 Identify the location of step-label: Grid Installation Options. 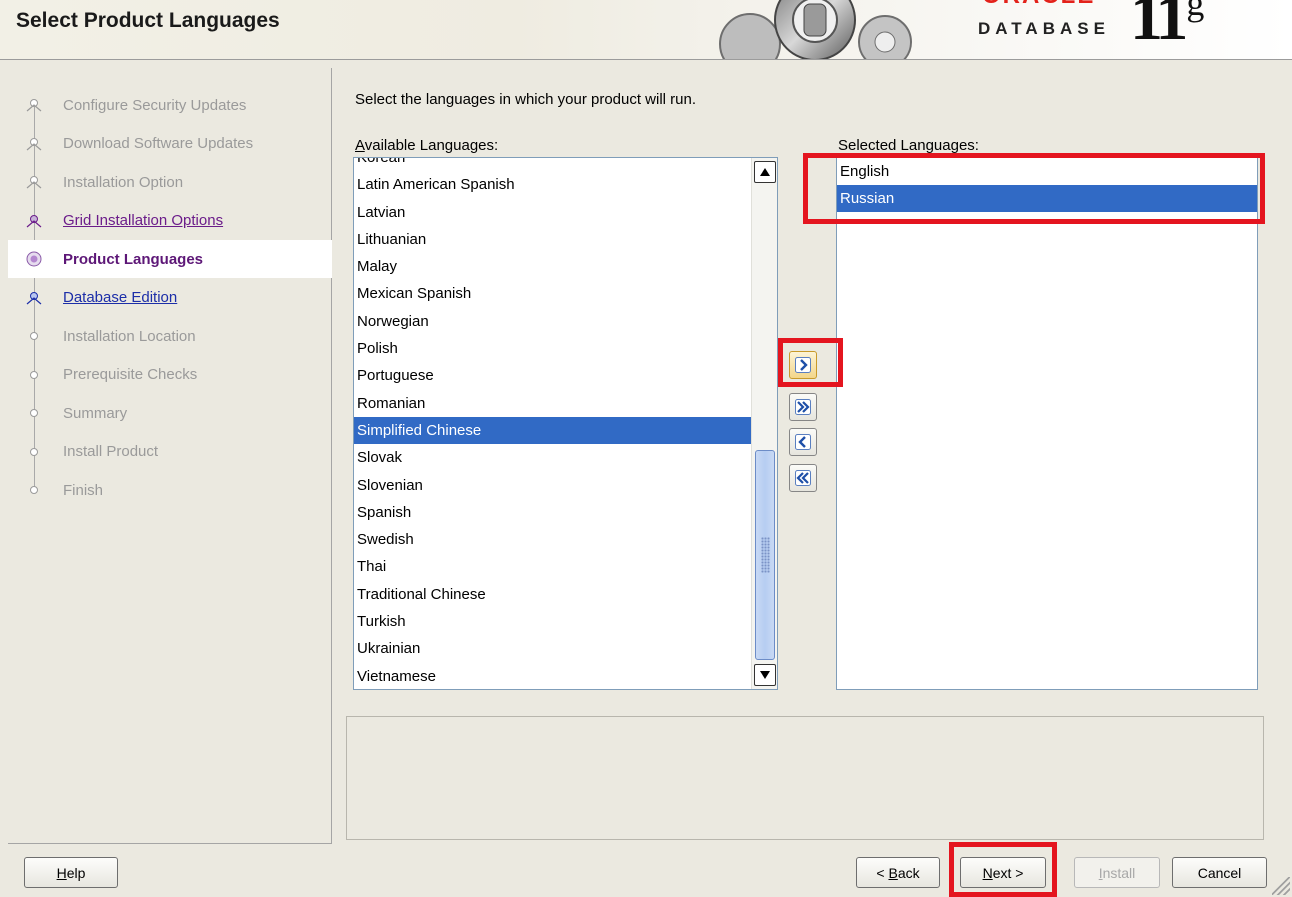
(143, 220).